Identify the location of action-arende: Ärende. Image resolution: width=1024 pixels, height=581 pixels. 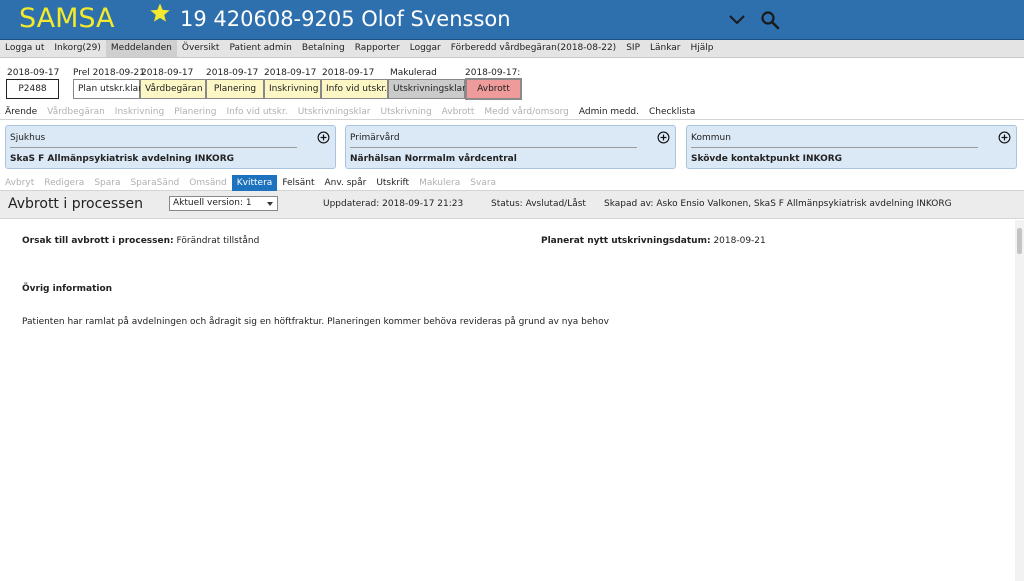
(21, 112).